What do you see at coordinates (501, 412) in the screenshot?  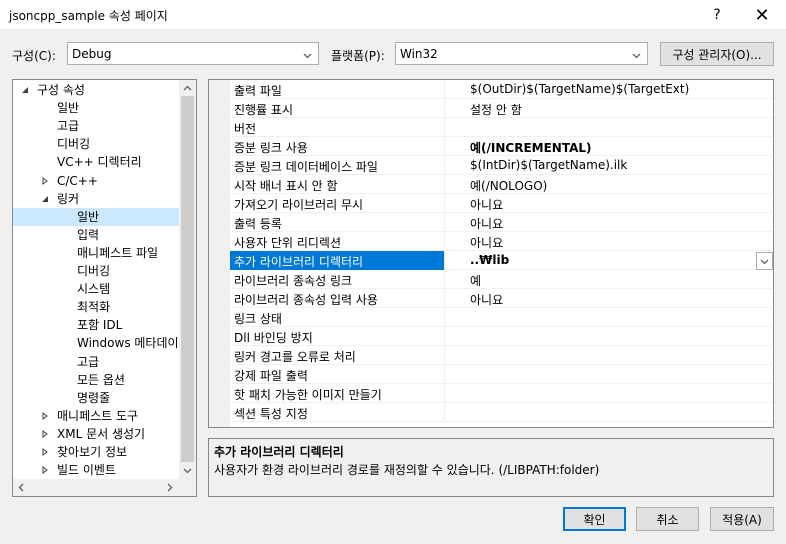 I see `property-row: 섹션 특성 지정` at bounding box center [501, 412].